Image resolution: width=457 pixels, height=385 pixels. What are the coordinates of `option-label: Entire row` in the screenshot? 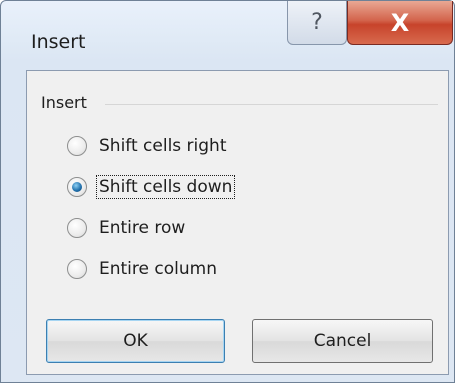 It's located at (142, 228).